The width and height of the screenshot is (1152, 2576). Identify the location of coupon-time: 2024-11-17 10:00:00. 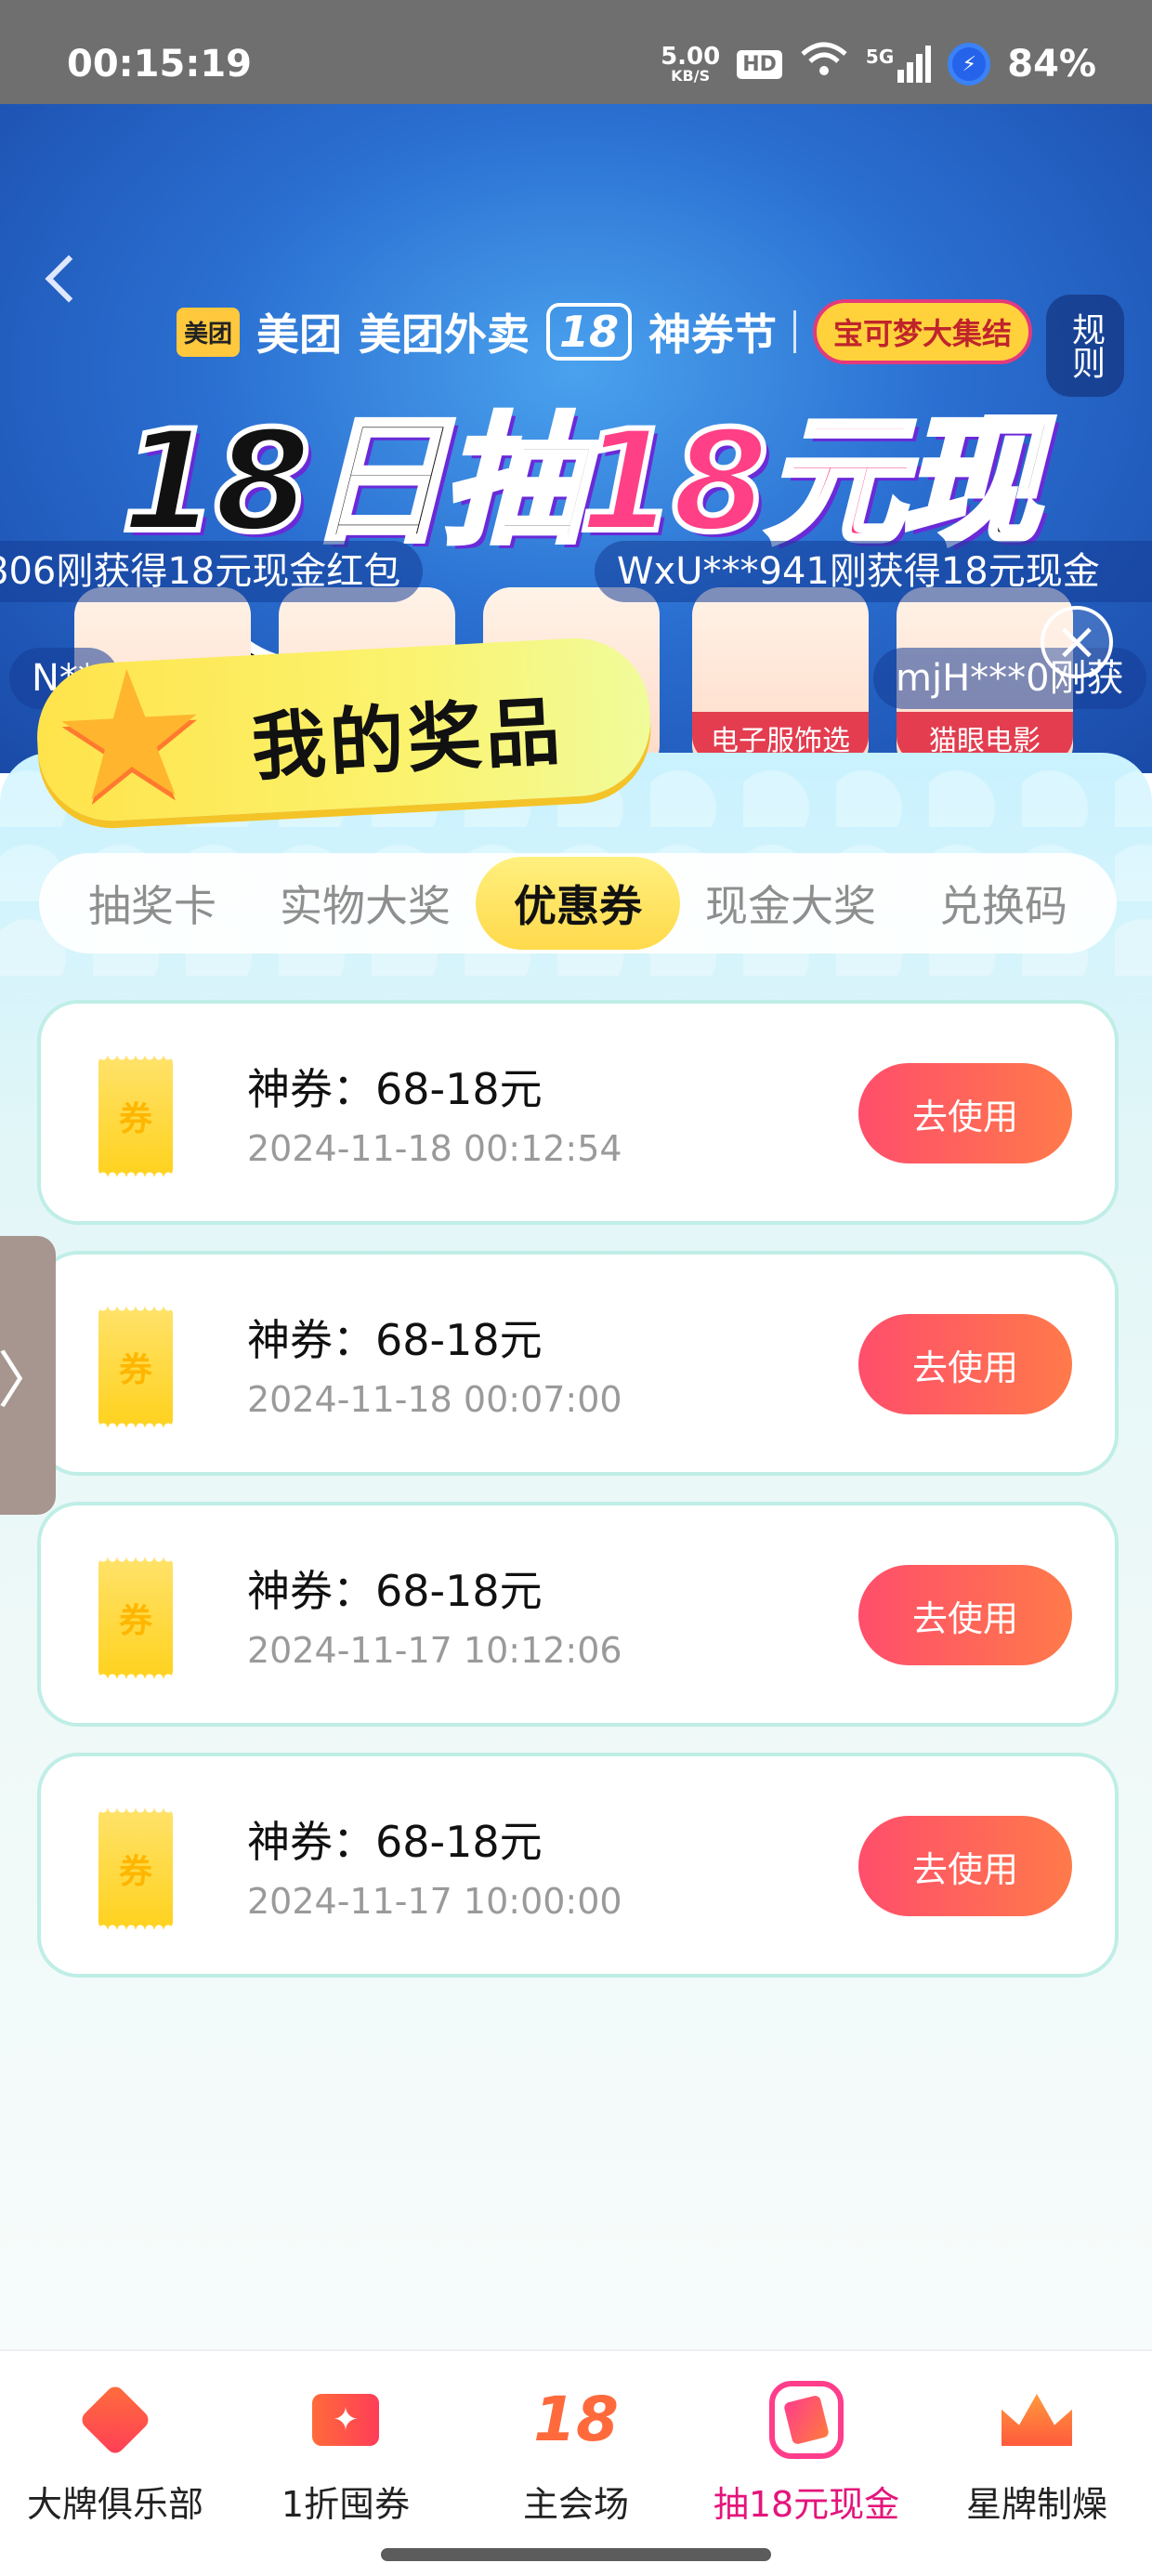
(434, 1901).